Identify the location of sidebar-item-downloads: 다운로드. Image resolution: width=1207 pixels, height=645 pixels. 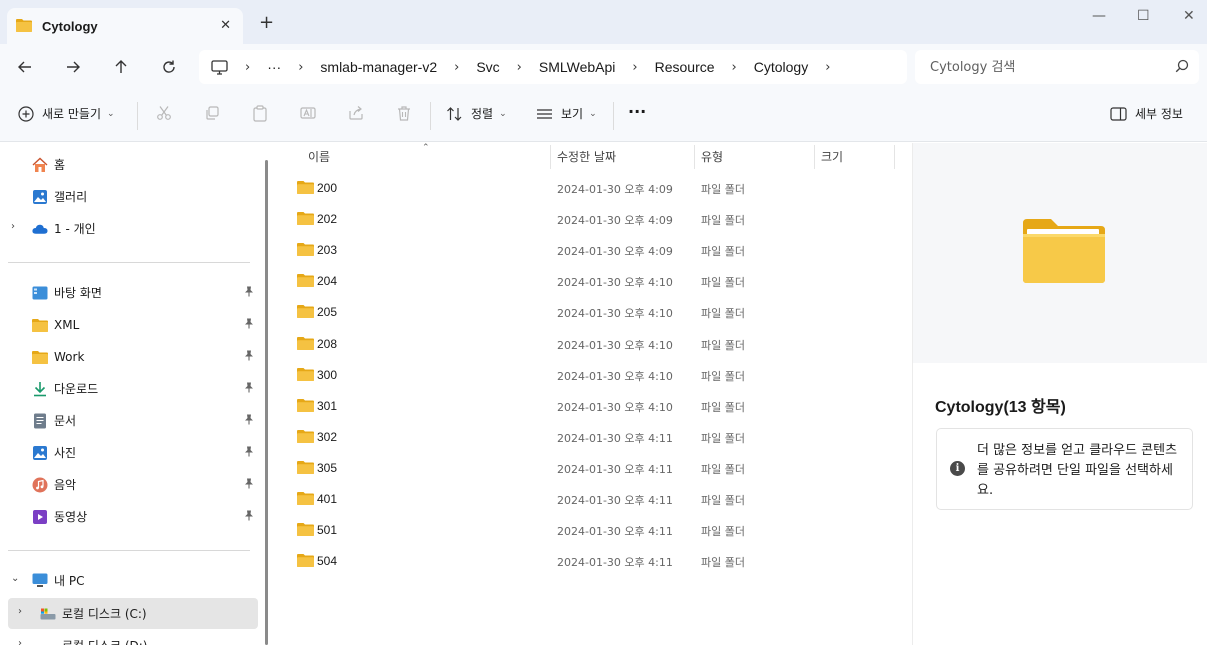
(133, 388).